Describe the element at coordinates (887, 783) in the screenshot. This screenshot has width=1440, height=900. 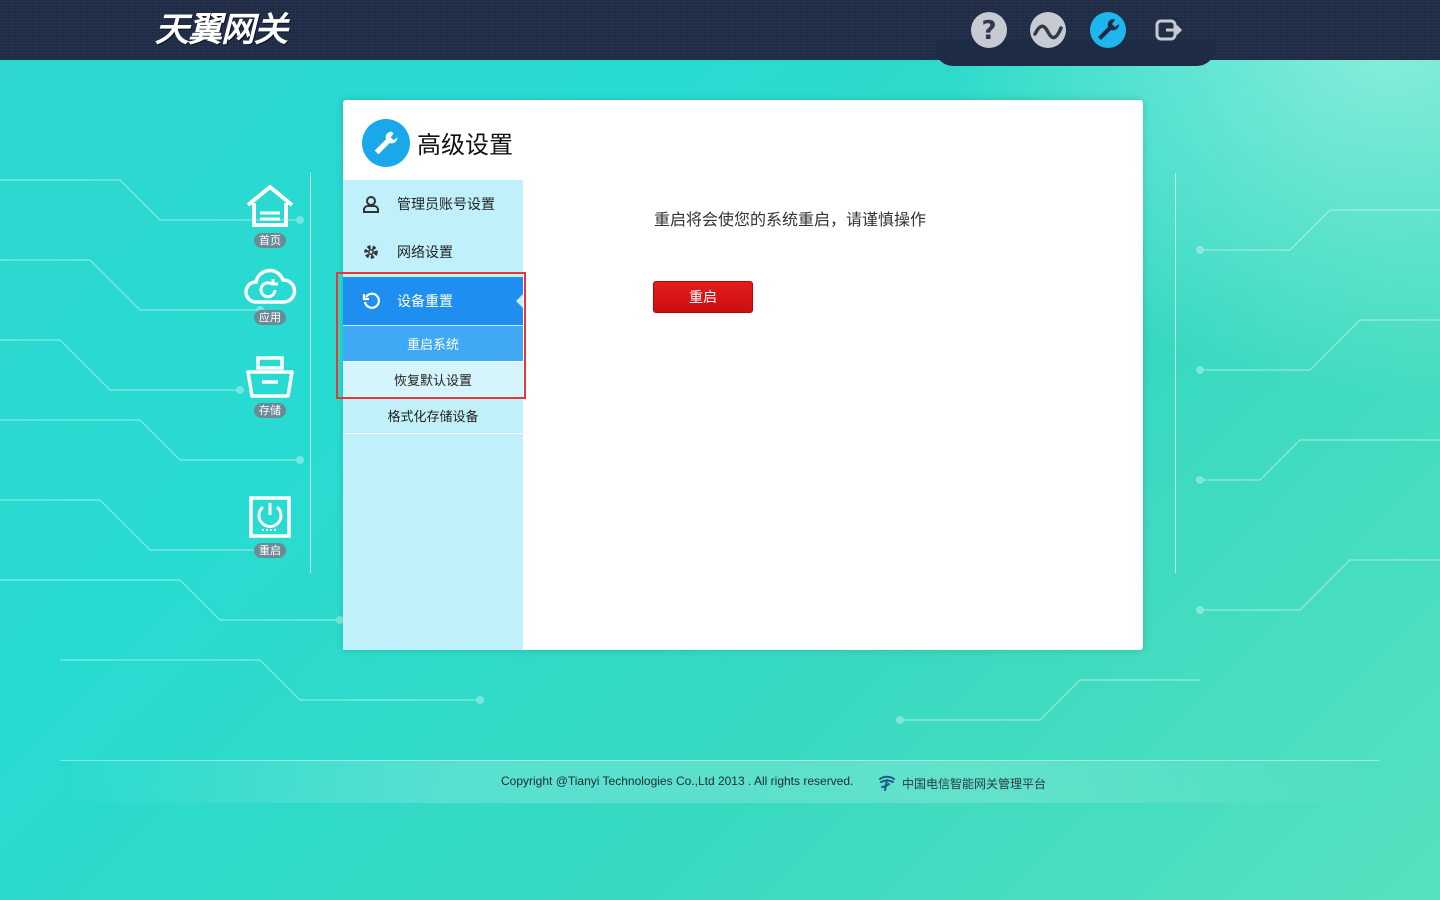
I see `china-telecom-logo-icon` at that location.